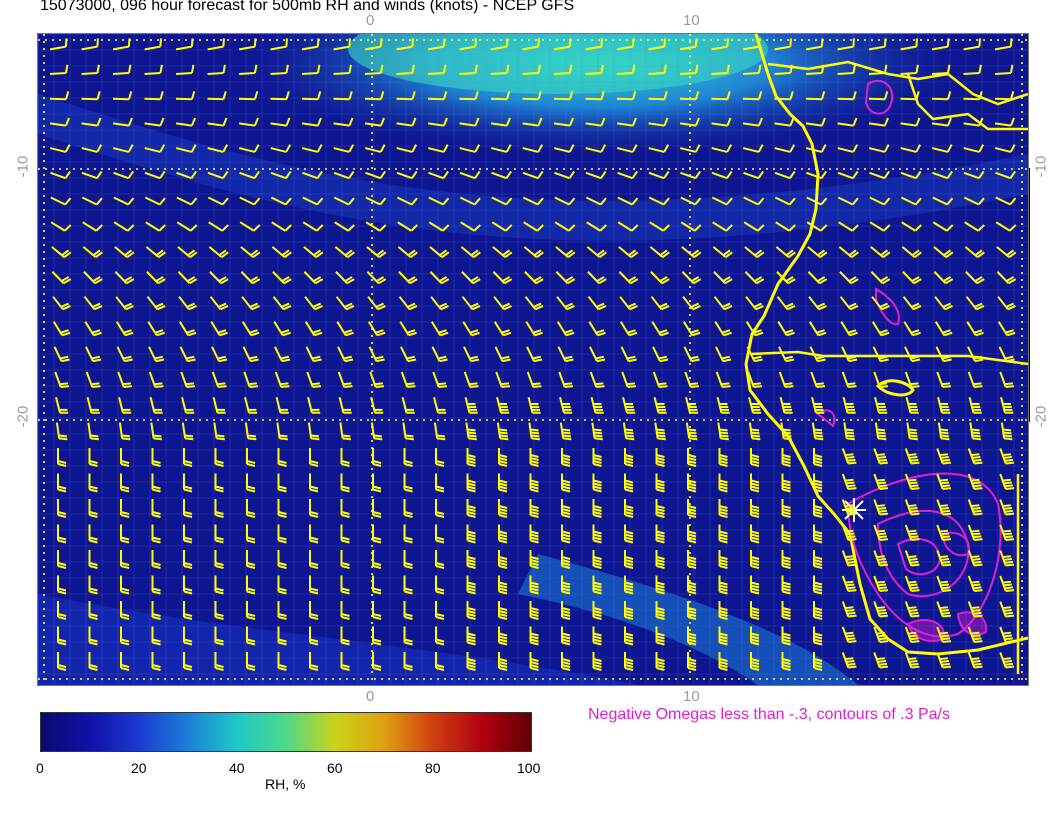  Describe the element at coordinates (285, 784) in the screenshot. I see `colorbar-label: RH, %` at that location.